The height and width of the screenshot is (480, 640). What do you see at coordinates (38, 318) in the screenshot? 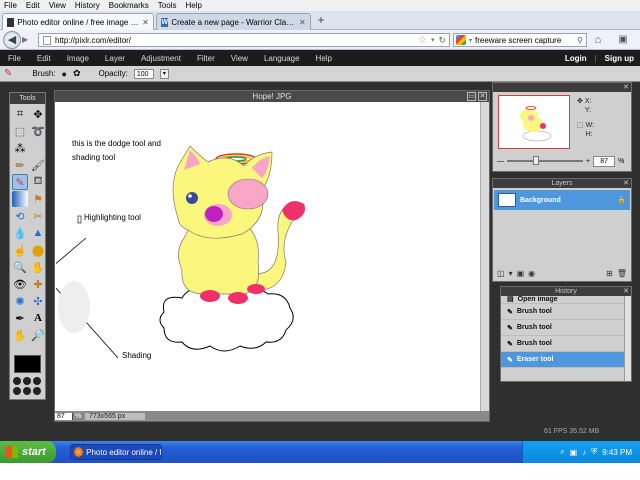
I see `type-tool-icon: A` at bounding box center [38, 318].